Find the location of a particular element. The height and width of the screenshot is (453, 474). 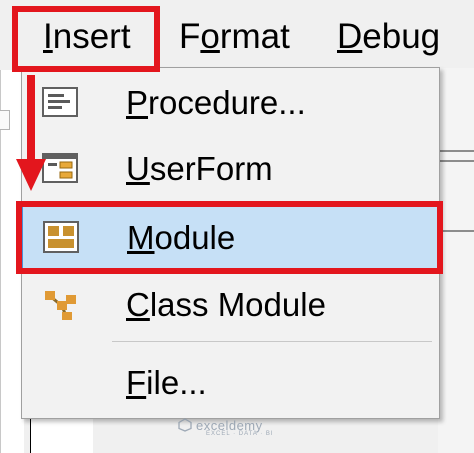

label-text: lass Module is located at coordinates (237, 304).